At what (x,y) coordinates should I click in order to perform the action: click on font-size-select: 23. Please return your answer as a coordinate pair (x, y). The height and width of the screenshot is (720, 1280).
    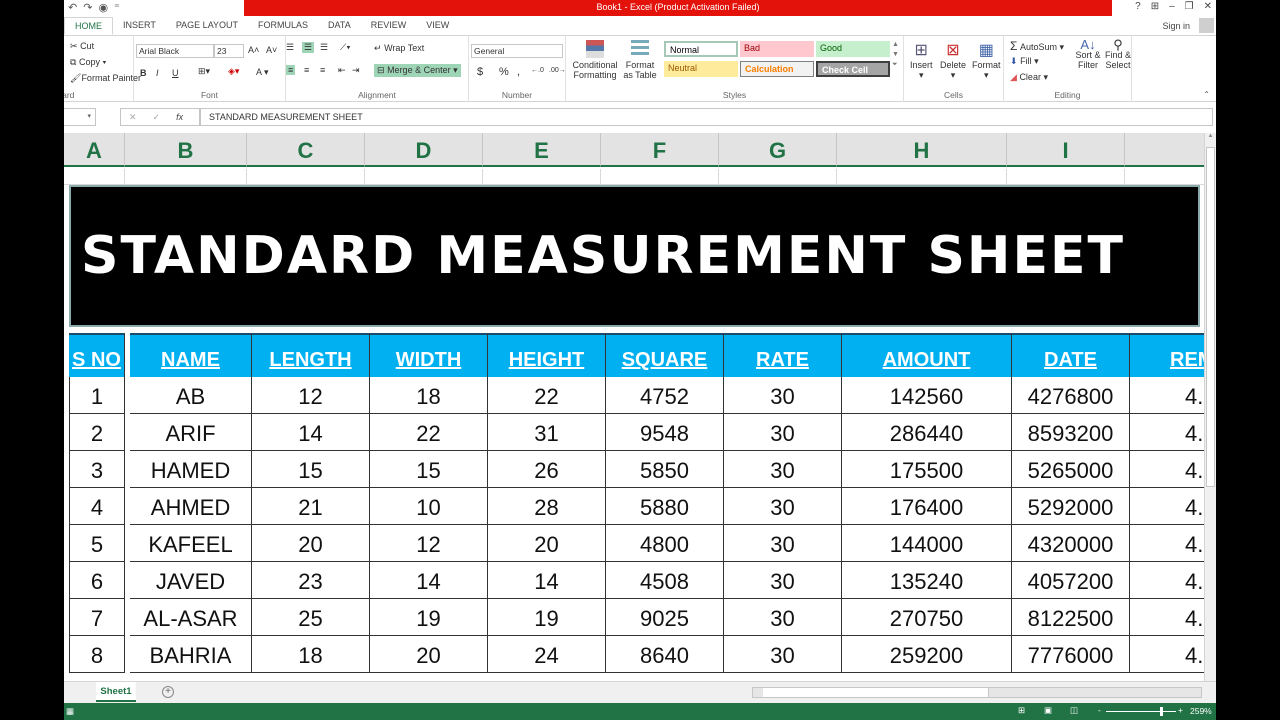
    Looking at the image, I should click on (229, 51).